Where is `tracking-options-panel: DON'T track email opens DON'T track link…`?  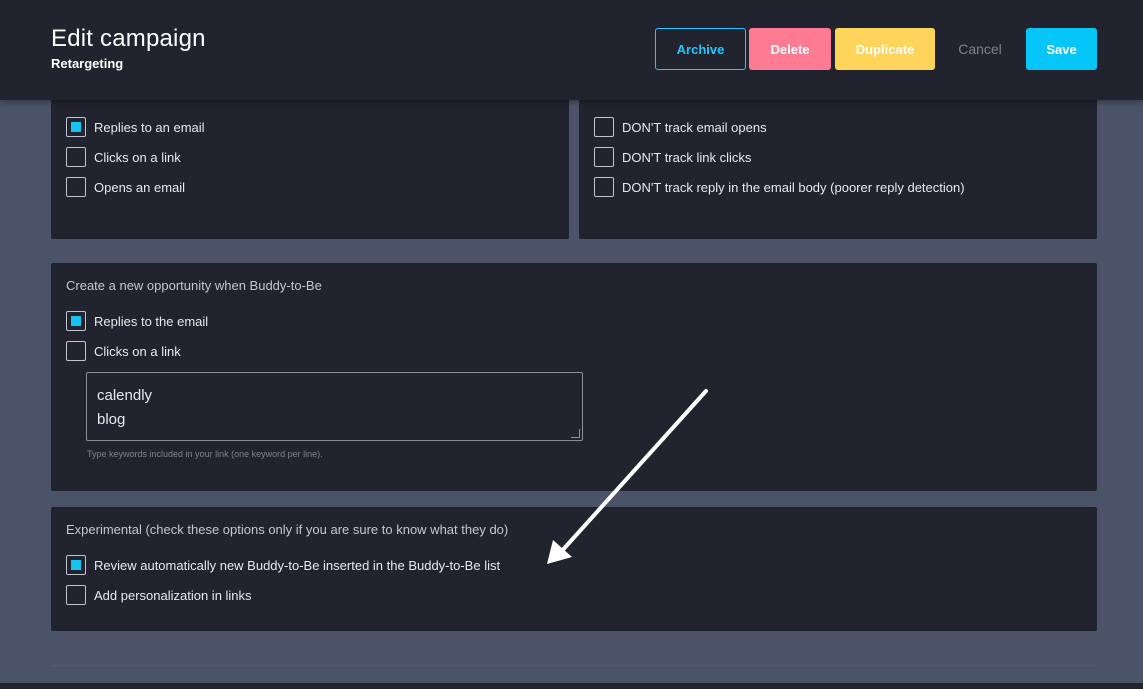
tracking-options-panel: DON'T track email opens DON'T track link… is located at coordinates (838, 167).